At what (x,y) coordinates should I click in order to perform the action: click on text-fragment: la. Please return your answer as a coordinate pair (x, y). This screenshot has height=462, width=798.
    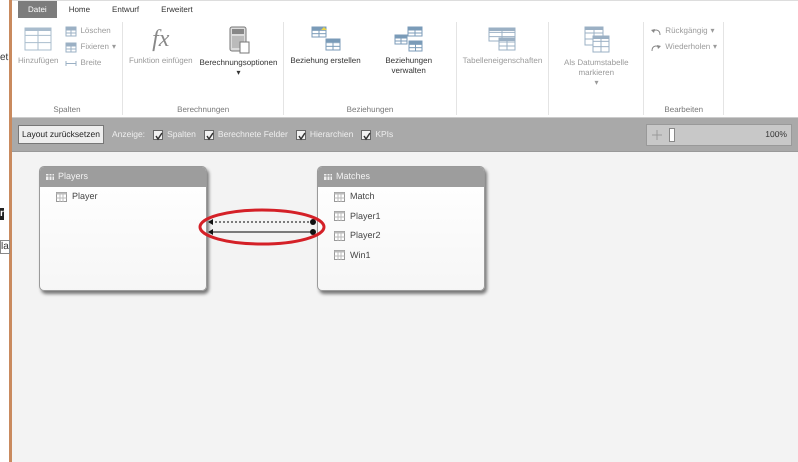
    Looking at the image, I should click on (5, 247).